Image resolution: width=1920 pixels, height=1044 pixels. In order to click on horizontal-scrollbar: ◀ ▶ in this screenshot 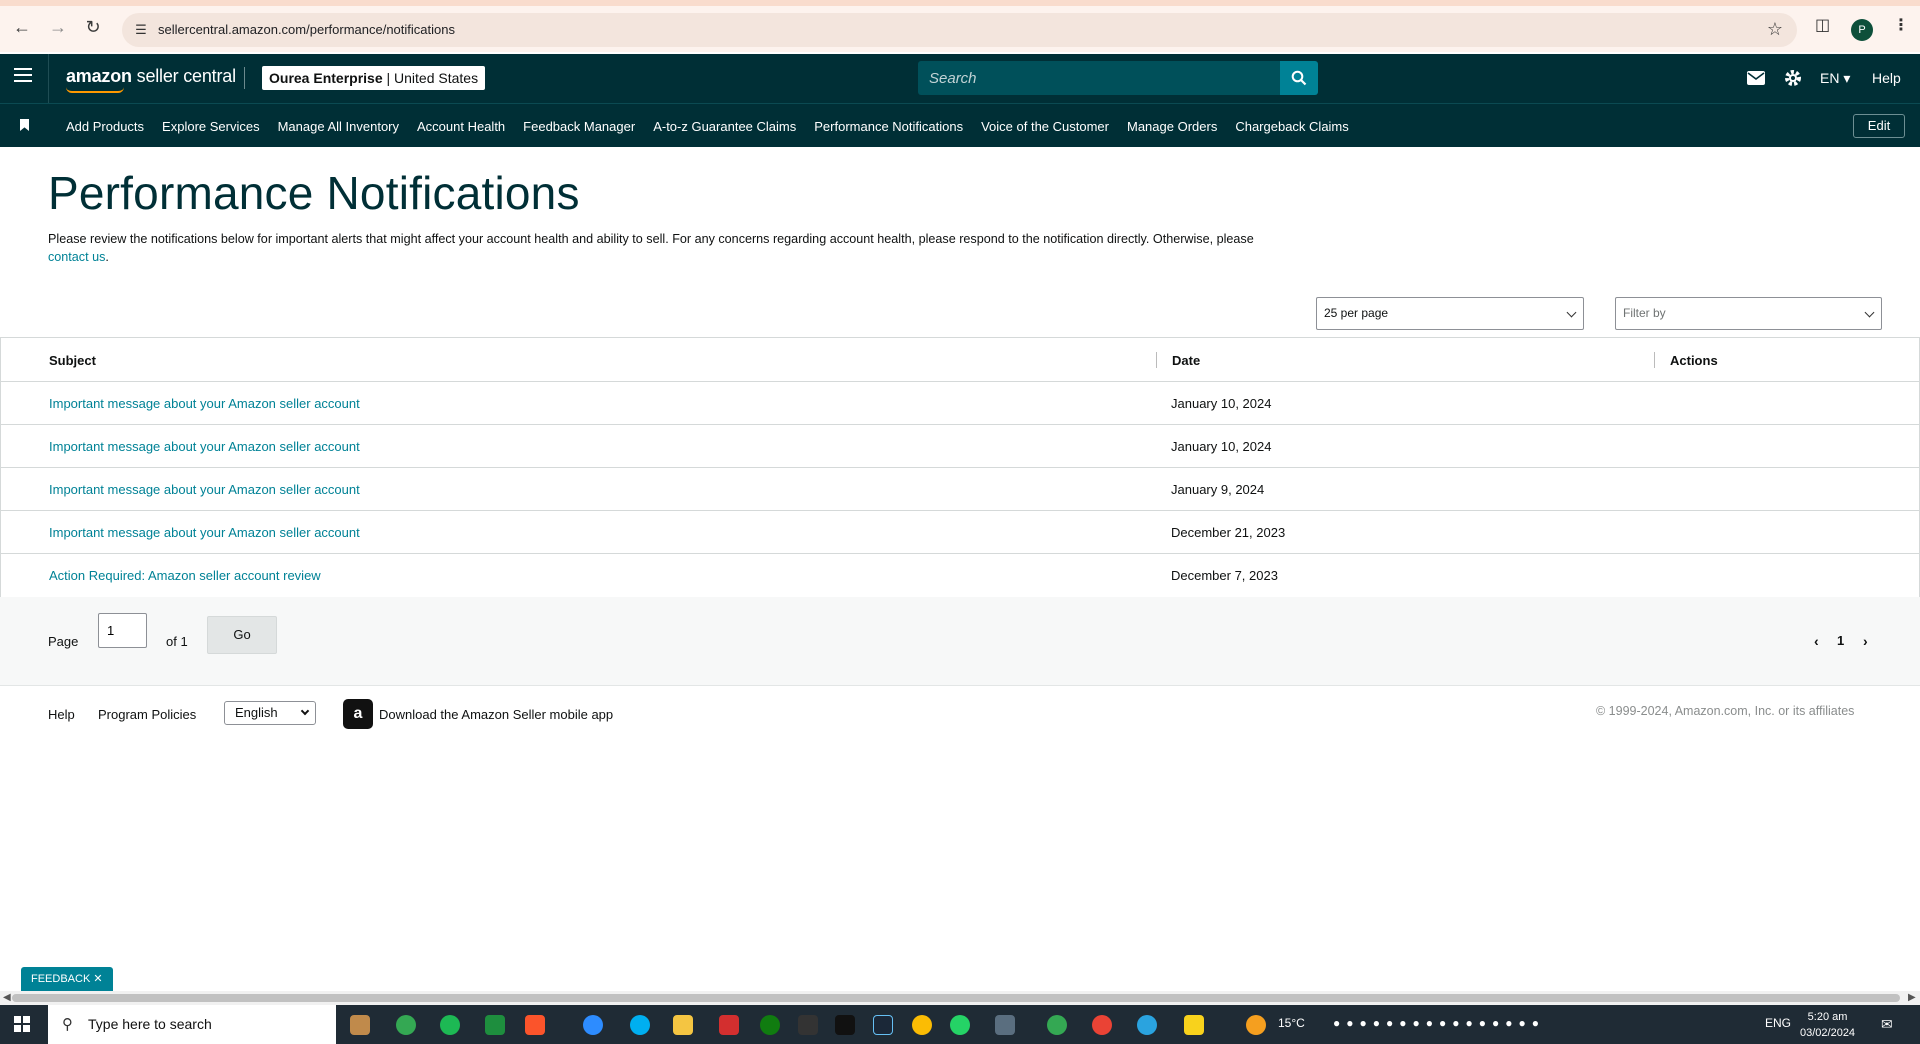, I will do `click(960, 998)`.